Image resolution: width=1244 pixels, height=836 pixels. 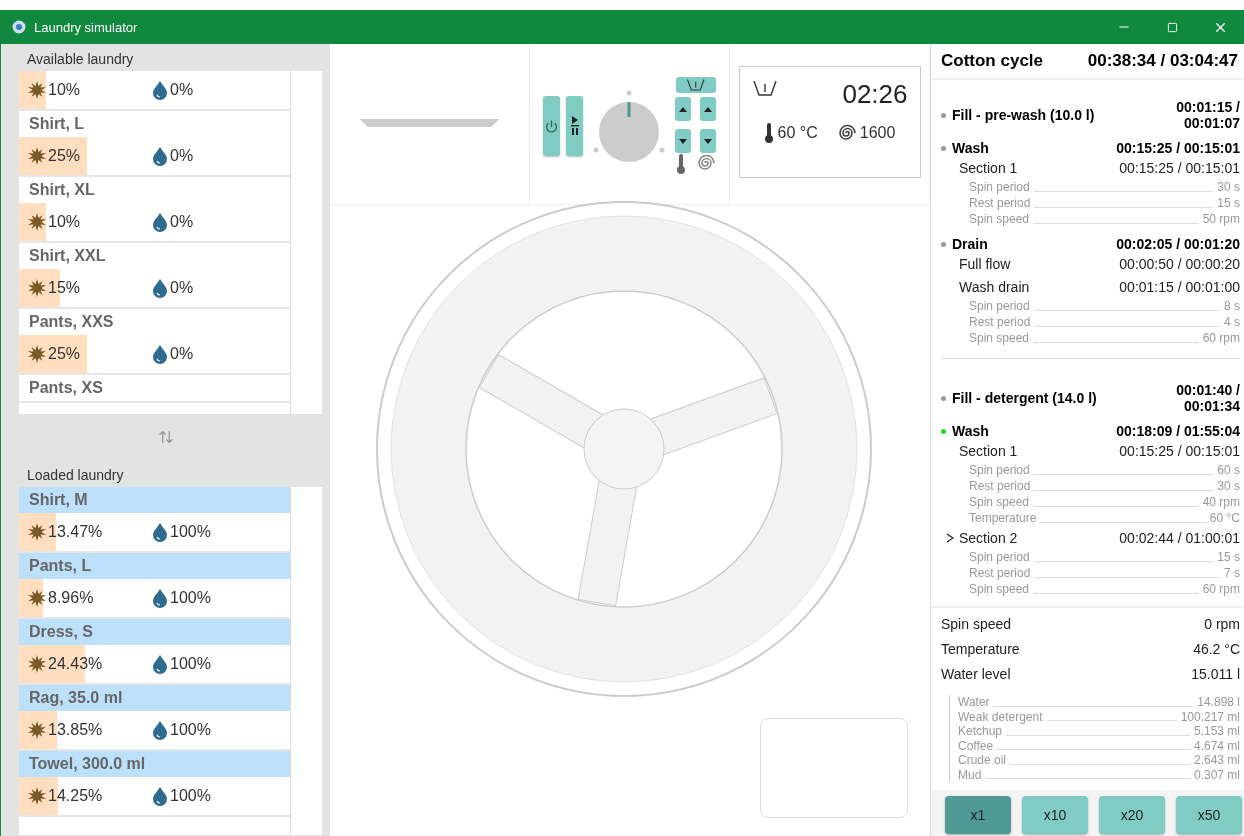 What do you see at coordinates (1177, 244) in the screenshot?
I see `stage-time: 00:02:05 / 00:01:20` at bounding box center [1177, 244].